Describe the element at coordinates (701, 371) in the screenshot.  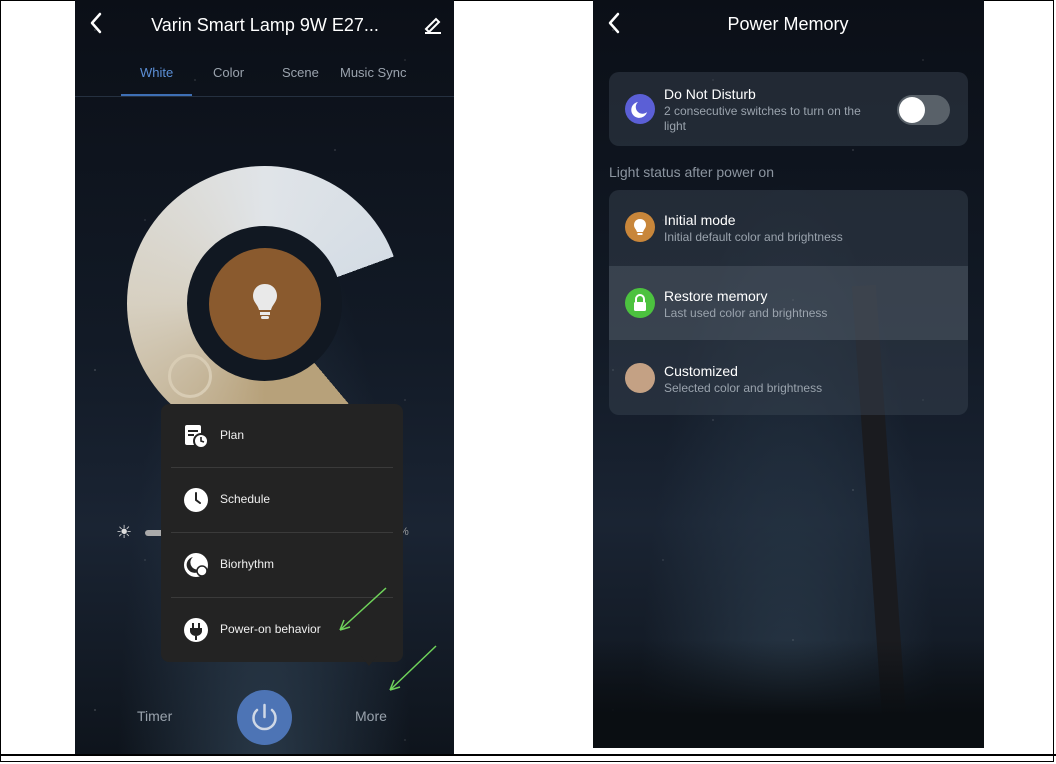
I see `option-title: Customized` at that location.